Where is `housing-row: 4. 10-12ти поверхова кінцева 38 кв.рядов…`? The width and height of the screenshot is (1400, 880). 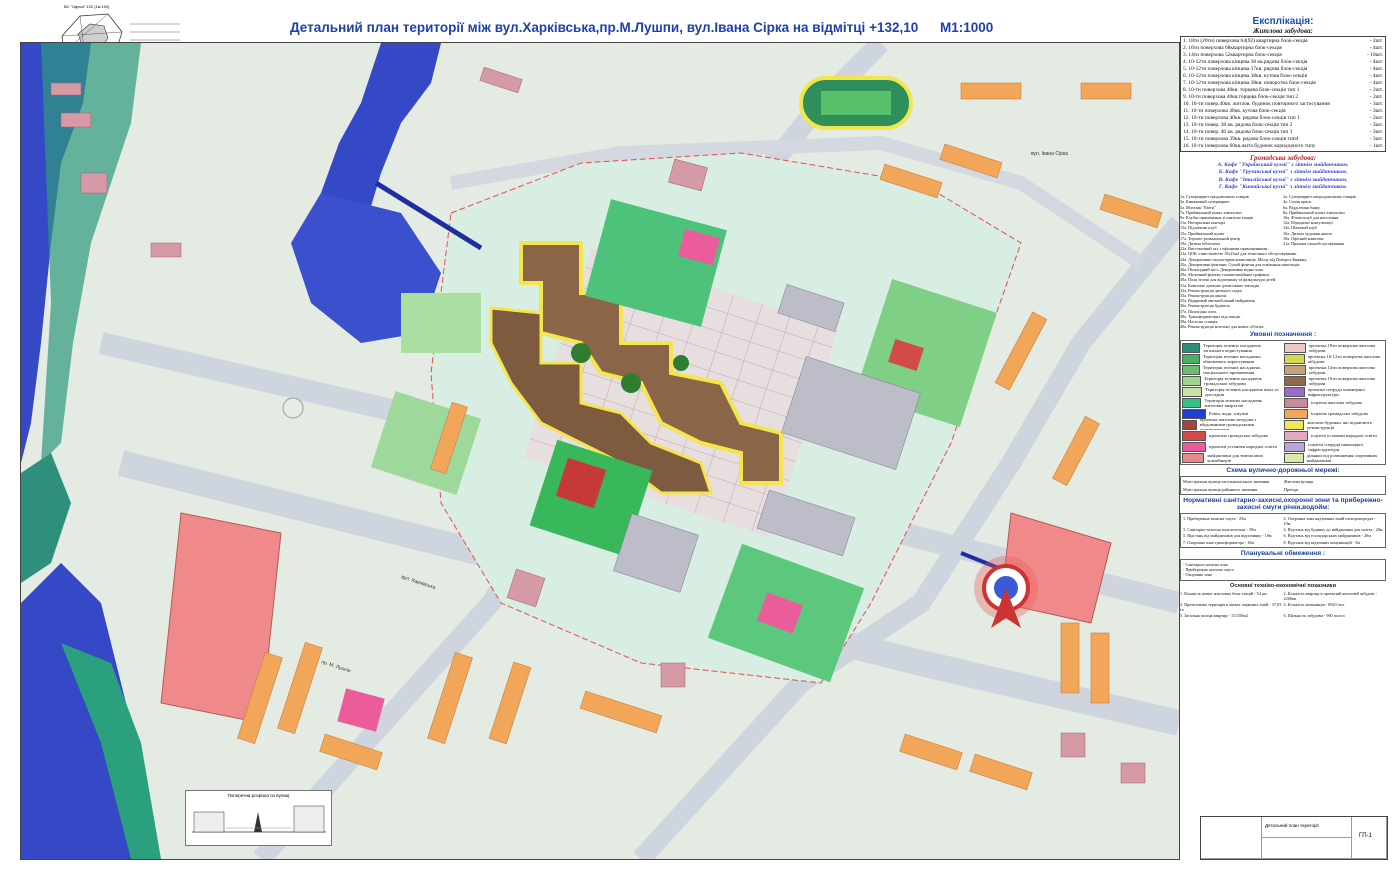 housing-row: 4. 10-12ти поверхова кінцева 38 кв.рядов… is located at coordinates (1283, 62).